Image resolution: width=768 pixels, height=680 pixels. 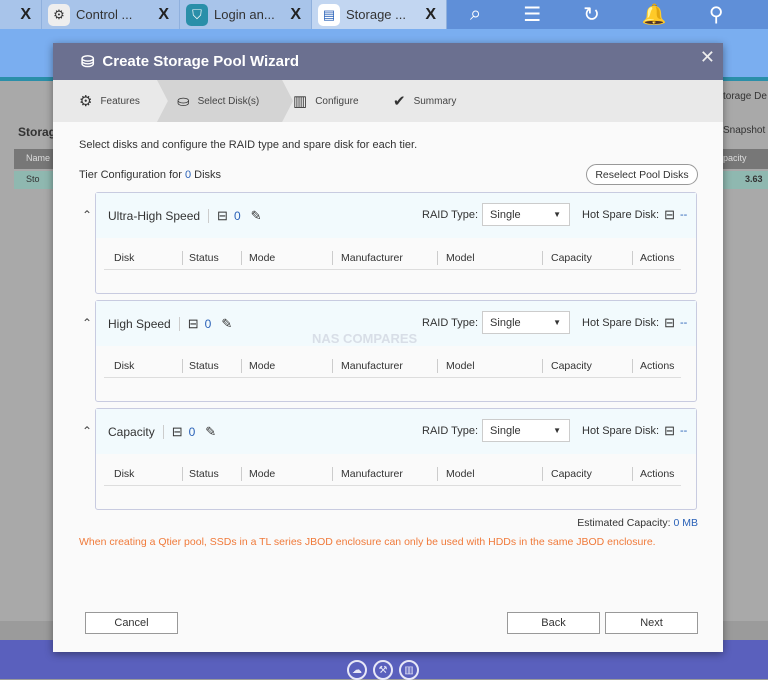 I want to click on step-select-disks: ⛀ Select Disk(s), so click(x=225, y=101).